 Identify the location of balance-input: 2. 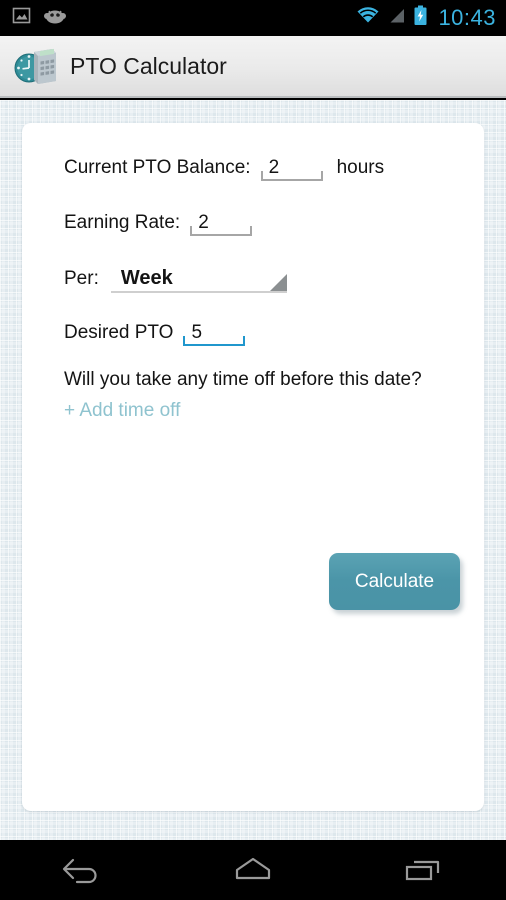
(291, 165).